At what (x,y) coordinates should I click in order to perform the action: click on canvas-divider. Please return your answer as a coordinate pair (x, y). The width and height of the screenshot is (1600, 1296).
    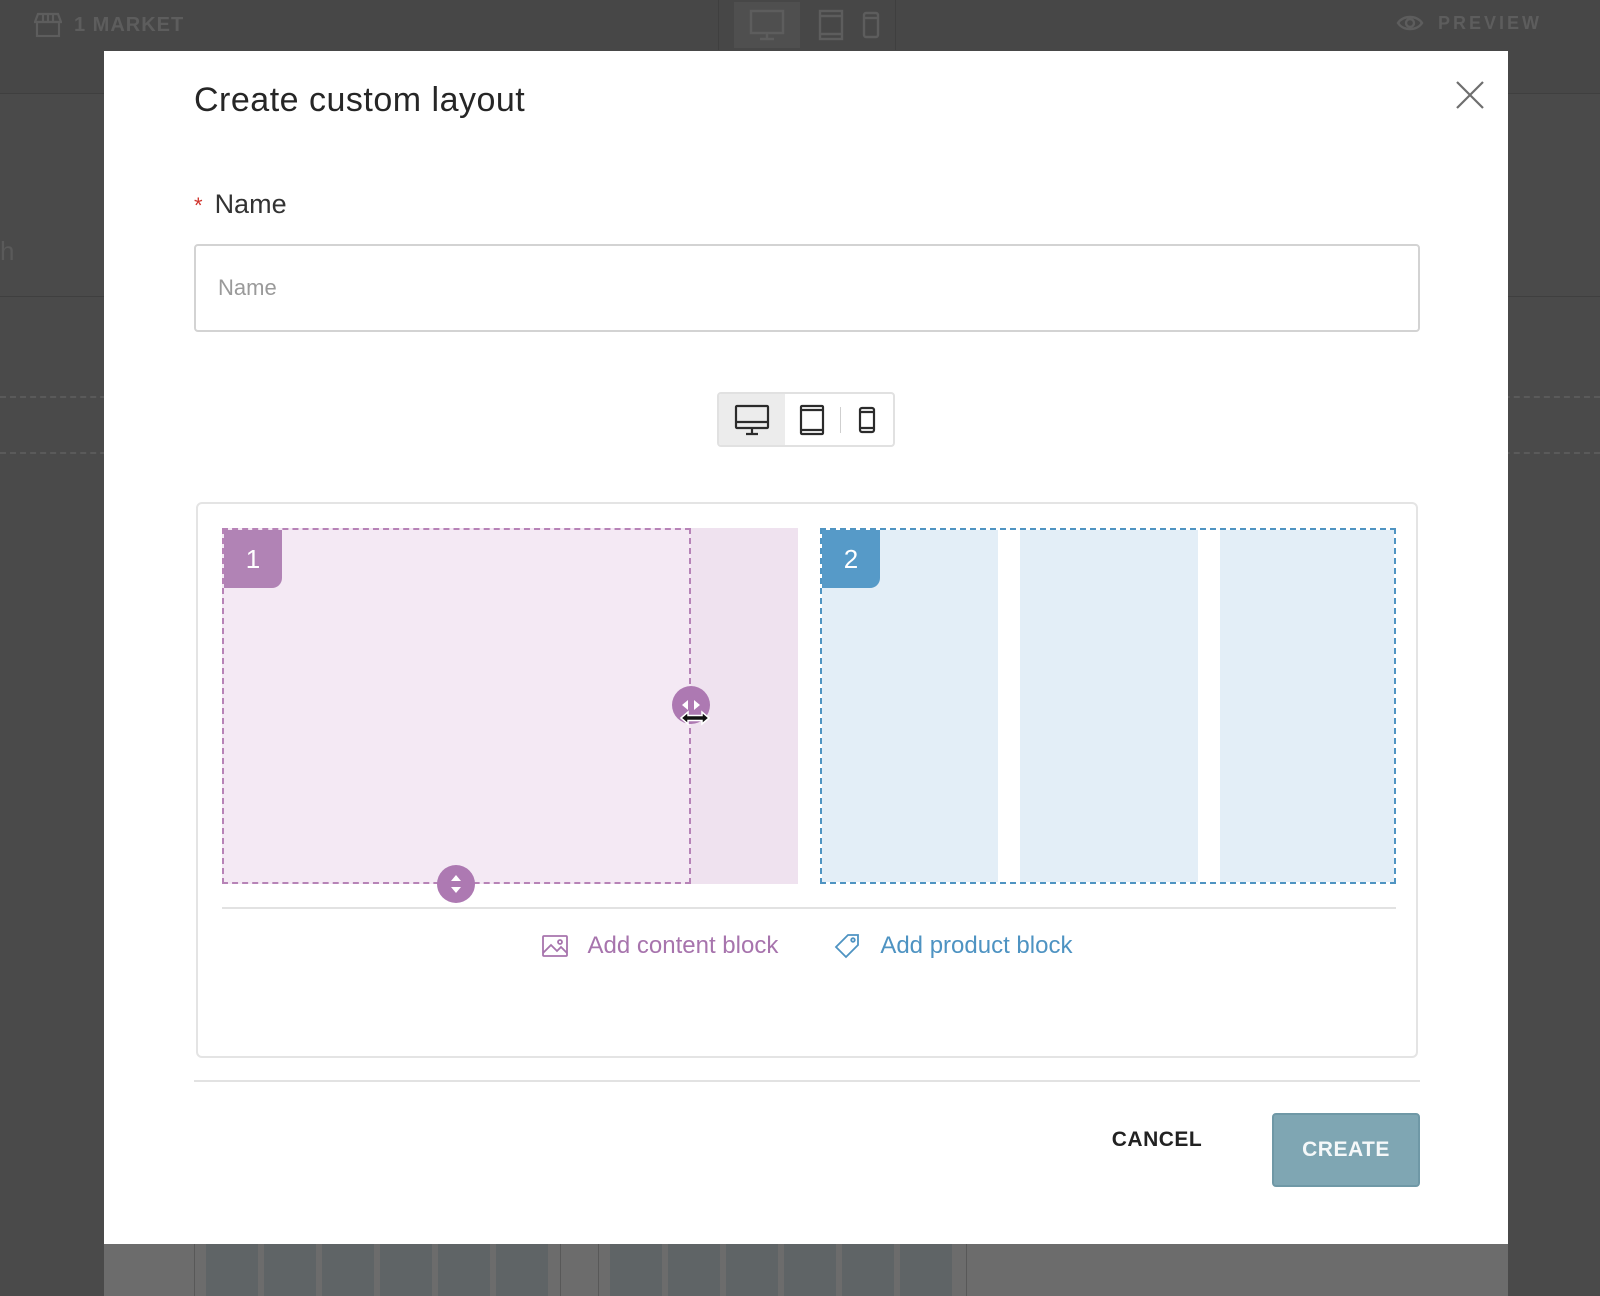
    Looking at the image, I should click on (809, 908).